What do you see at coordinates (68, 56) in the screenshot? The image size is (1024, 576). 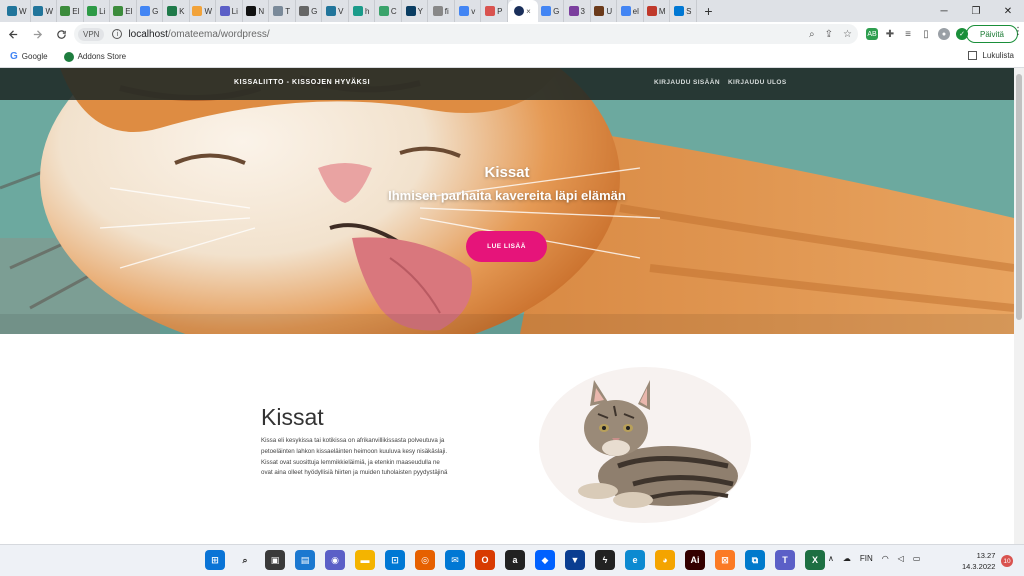 I see `addons-store-icon` at bounding box center [68, 56].